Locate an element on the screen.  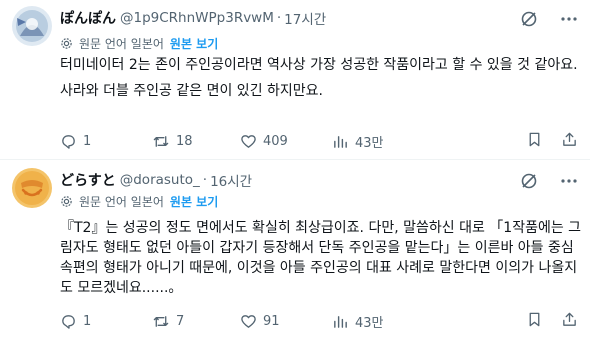
user-handle: @1p9CRhnWPp3RvwM is located at coordinates (197, 18).